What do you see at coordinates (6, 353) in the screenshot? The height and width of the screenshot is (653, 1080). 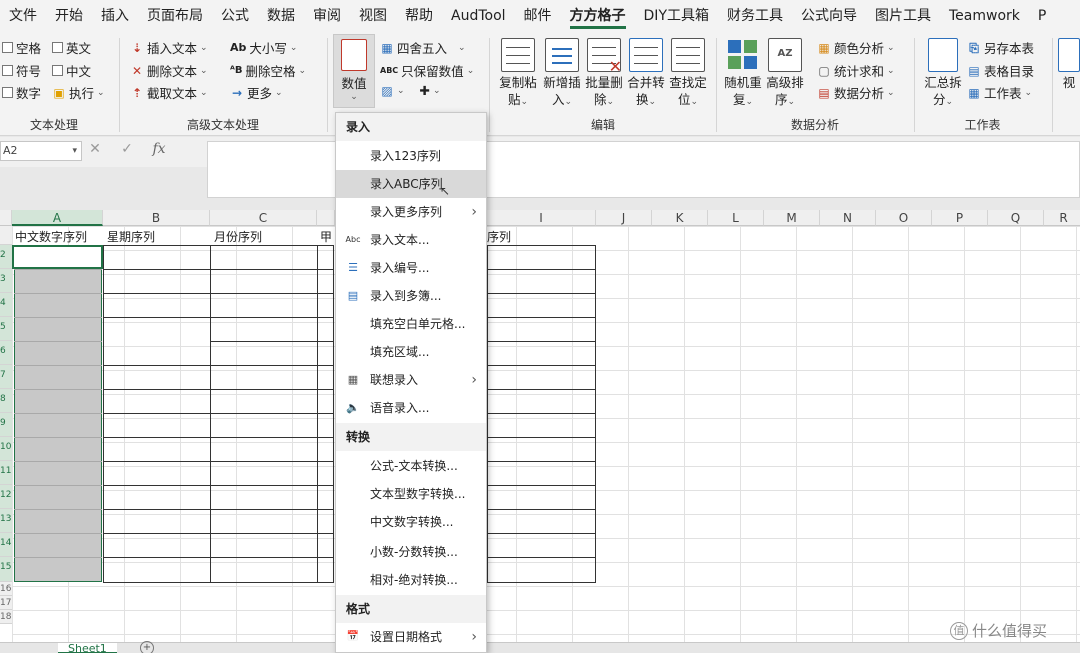 I see `row-header: 6` at bounding box center [6, 353].